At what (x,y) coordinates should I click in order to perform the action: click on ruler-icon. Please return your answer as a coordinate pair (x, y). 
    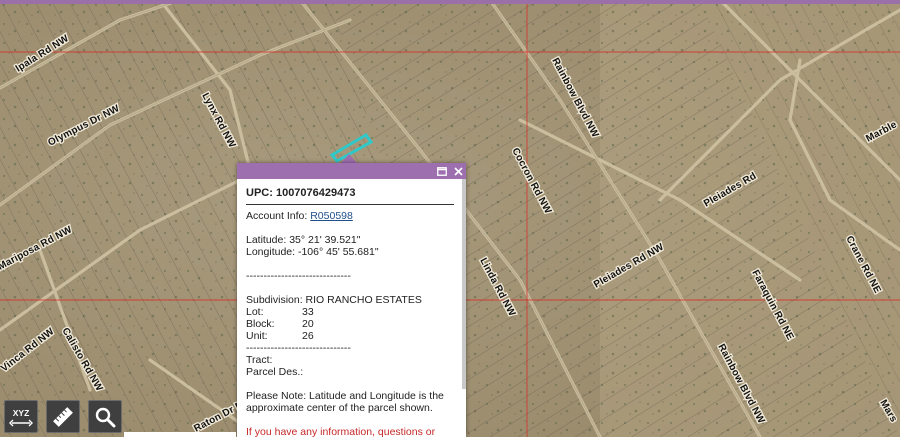
    Looking at the image, I should click on (63, 416).